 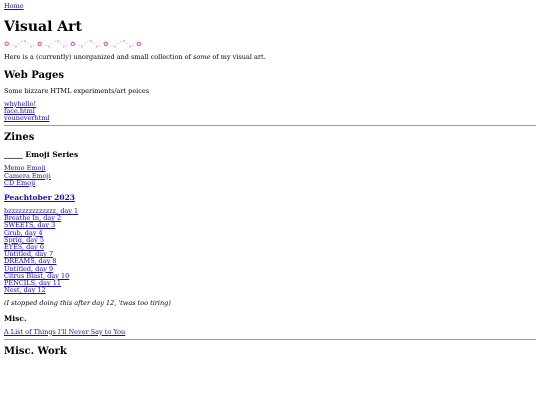 I want to click on home-link: Home, so click(x=270, y=6).